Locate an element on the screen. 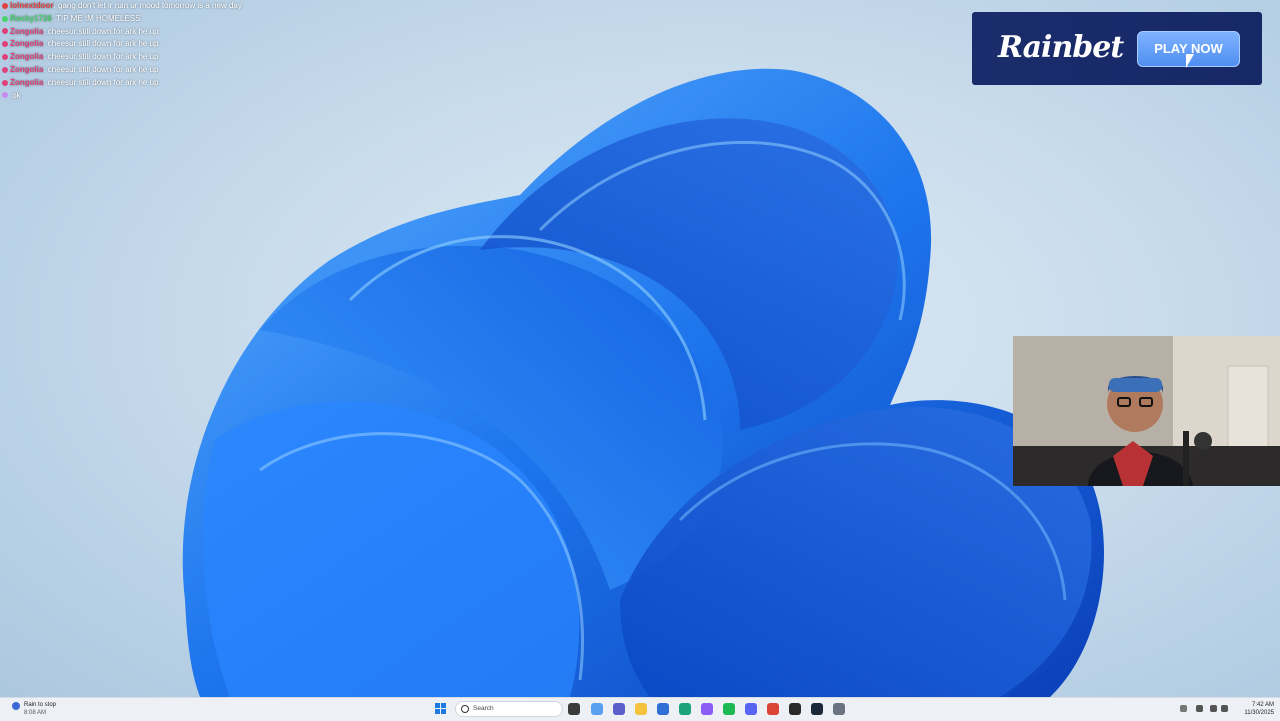  clock: 7:42 AM 11/30/2025 is located at coordinates (1259, 709).